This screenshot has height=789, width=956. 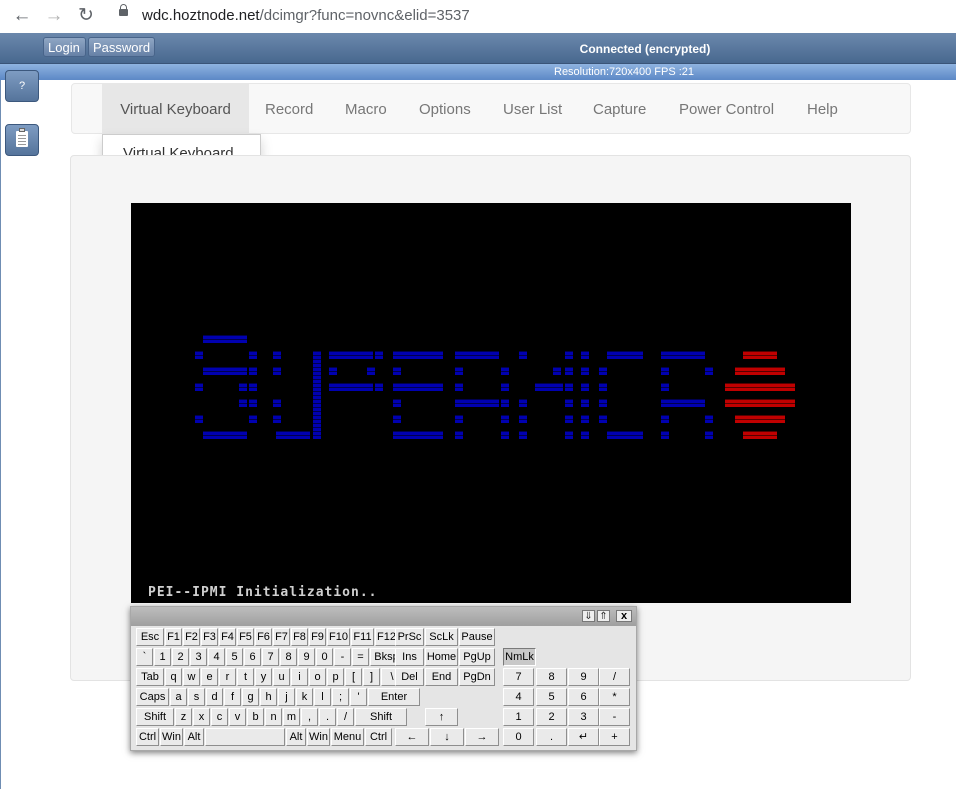 I want to click on key-3-4: f, so click(x=232, y=697).